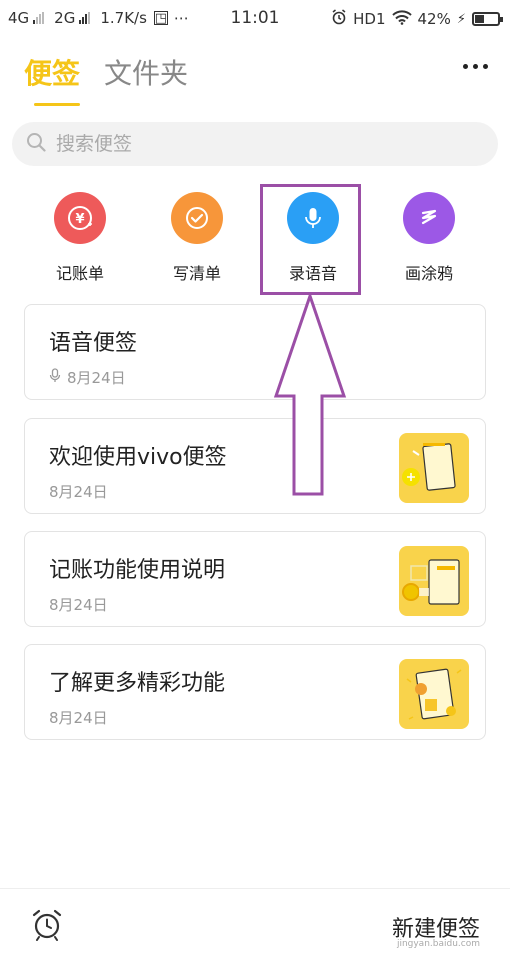  I want to click on header-tabs: 便签 文件夹, so click(106, 79).